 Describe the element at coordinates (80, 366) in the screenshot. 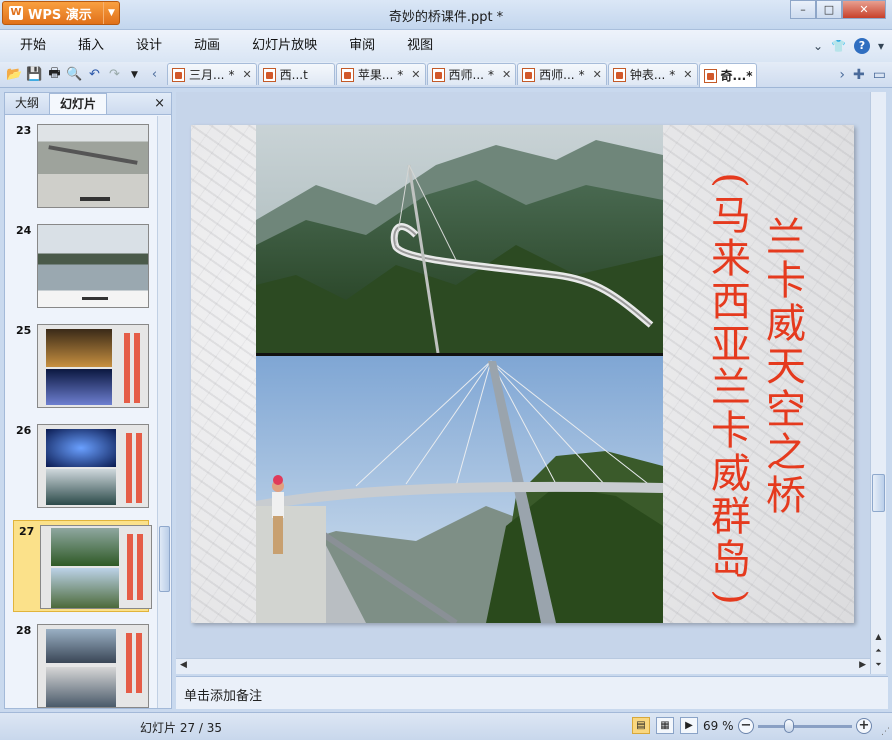

I see `slide-thumbnail: 25` at that location.